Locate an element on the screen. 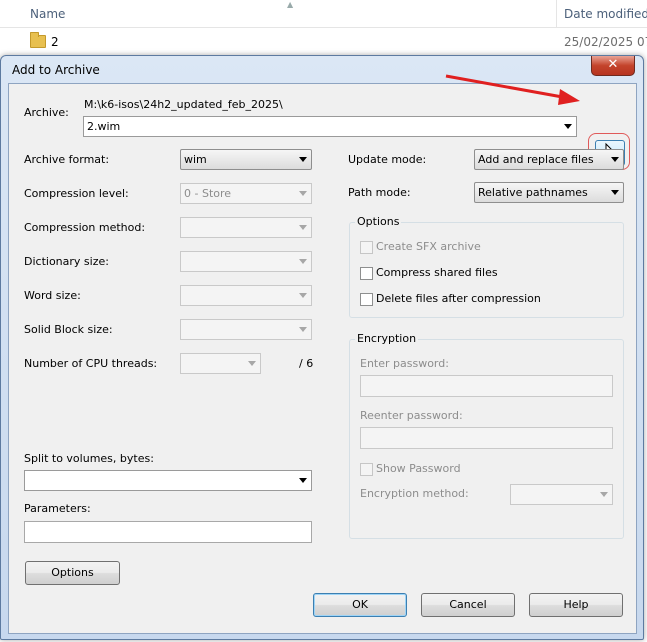 This screenshot has height=642, width=647. column-separator is located at coordinates (556, 14).